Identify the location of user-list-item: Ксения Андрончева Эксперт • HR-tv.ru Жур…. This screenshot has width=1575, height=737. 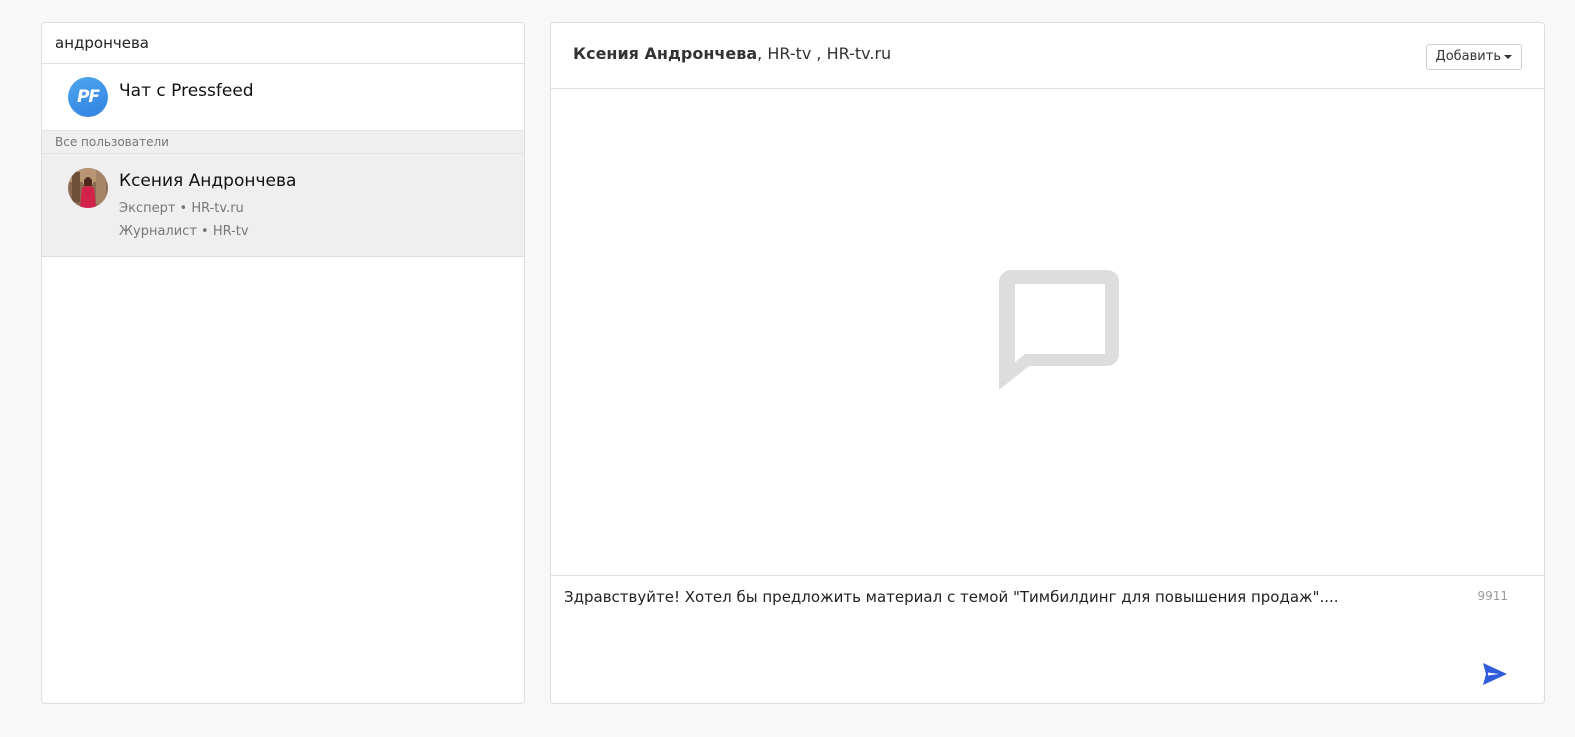
(283, 205).